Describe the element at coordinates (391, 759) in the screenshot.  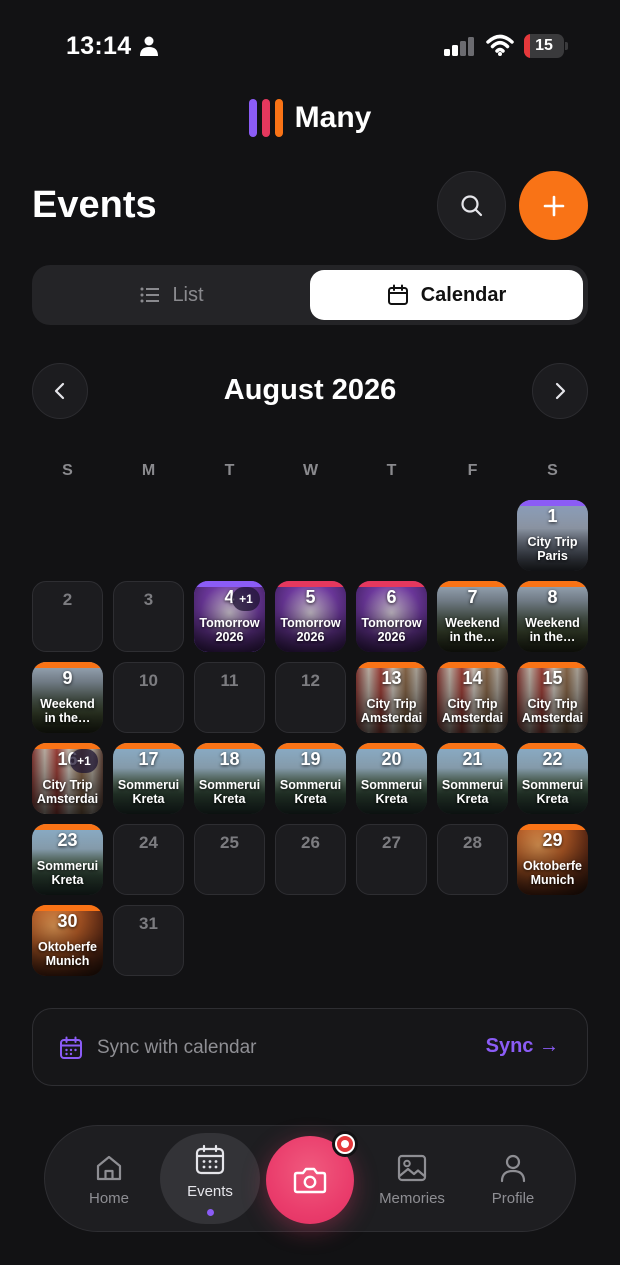
I see `day-number: 20` at that location.